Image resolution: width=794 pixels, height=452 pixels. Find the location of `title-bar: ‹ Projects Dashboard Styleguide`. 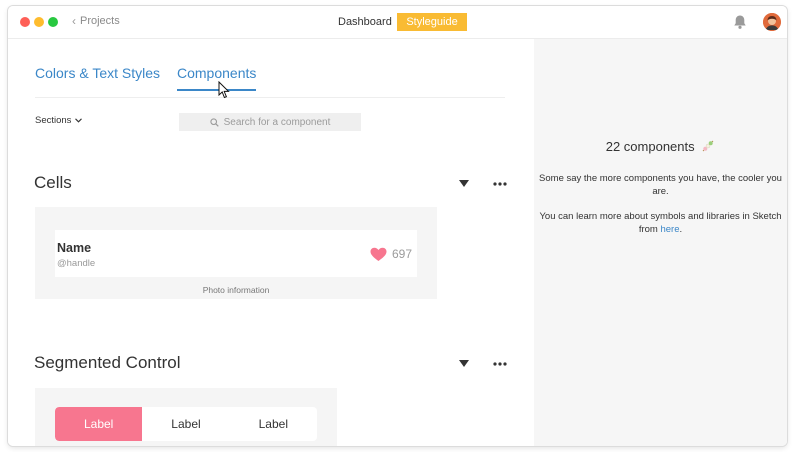

title-bar: ‹ Projects Dashboard Styleguide is located at coordinates (397, 22).